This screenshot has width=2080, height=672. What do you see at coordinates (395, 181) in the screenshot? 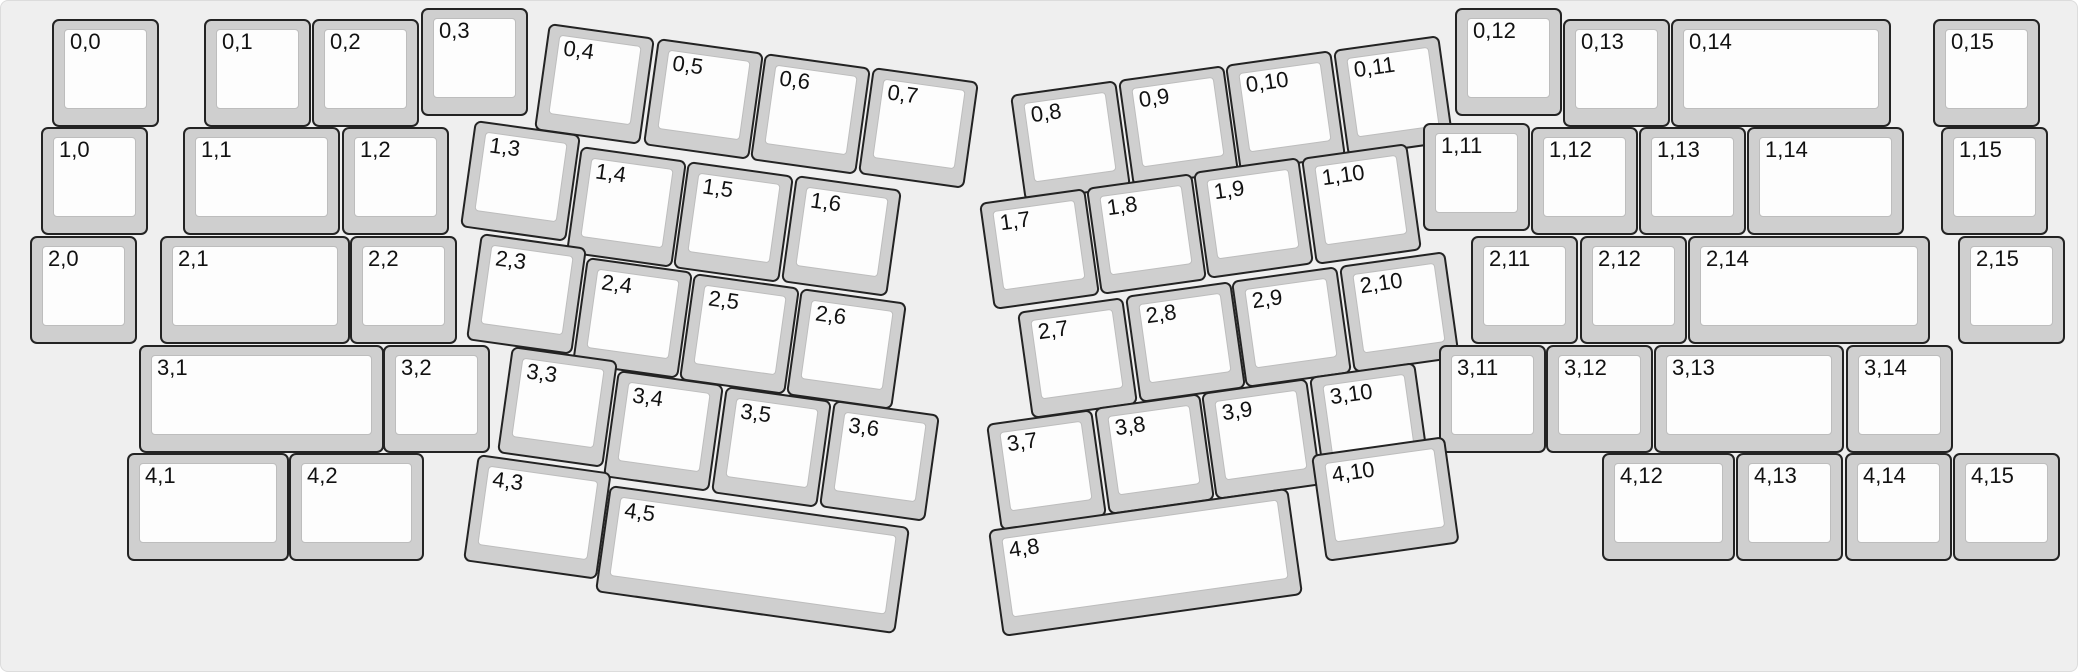
I see `key-1-2: 1,2` at bounding box center [395, 181].